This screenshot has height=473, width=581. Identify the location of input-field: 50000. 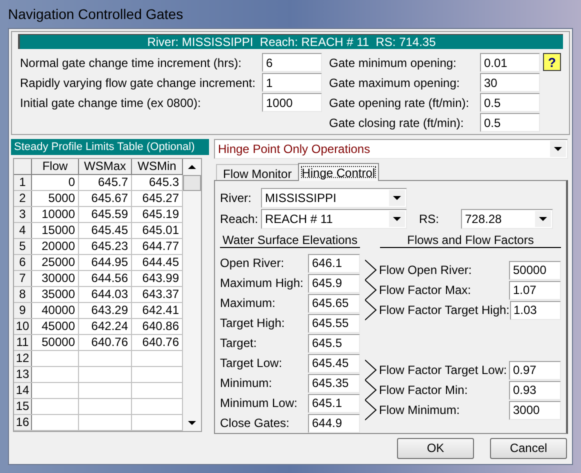
(535, 270).